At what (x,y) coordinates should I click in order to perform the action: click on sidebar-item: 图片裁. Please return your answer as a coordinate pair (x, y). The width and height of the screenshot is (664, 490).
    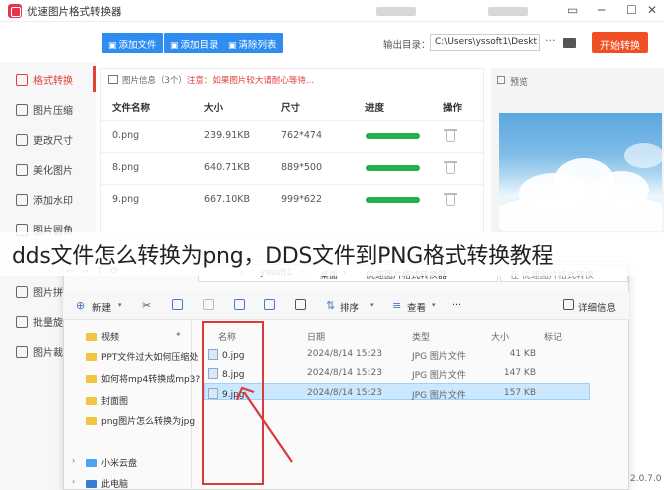
    Looking at the image, I should click on (39, 353).